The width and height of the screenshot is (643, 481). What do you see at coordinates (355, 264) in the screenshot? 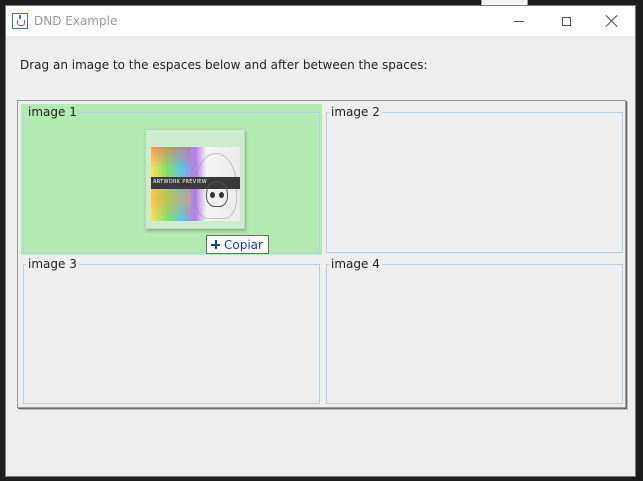
I see `cell-label: image 4` at bounding box center [355, 264].